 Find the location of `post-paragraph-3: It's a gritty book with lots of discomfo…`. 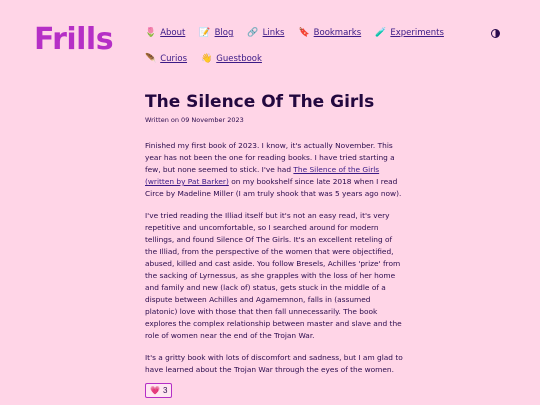

post-paragraph-3: It's a gritty book with lots of discomfo… is located at coordinates (274, 363).